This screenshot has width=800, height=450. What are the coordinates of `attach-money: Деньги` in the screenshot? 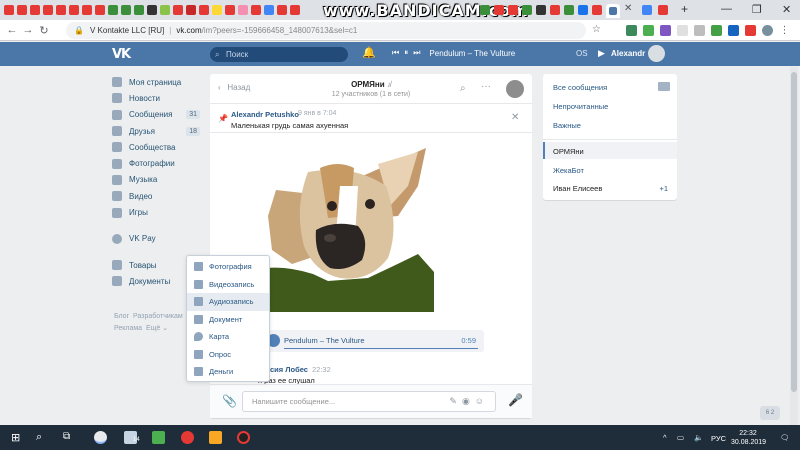 It's located at (228, 372).